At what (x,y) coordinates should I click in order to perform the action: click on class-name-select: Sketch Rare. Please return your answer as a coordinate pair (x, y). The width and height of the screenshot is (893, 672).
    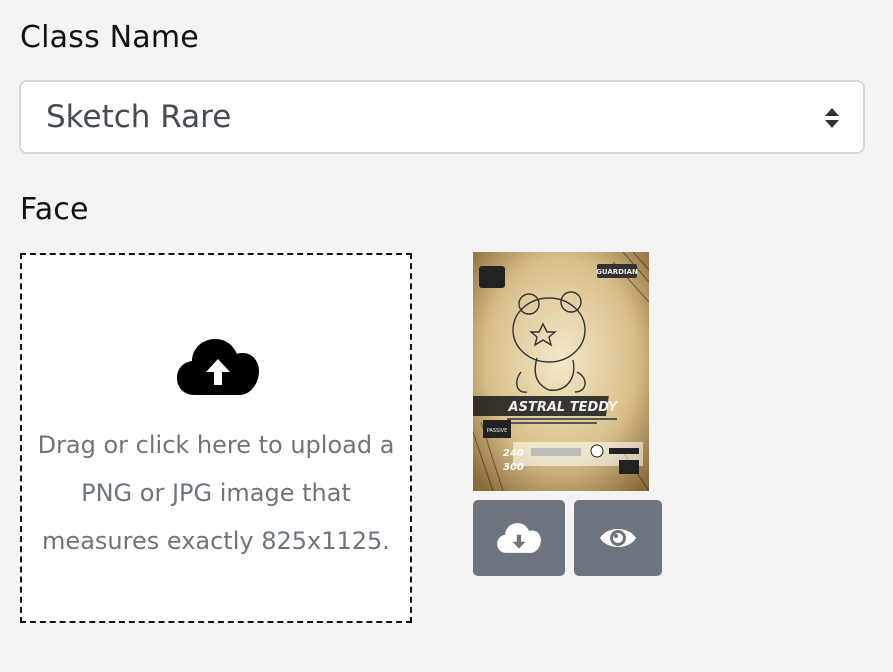
    Looking at the image, I should click on (442, 117).